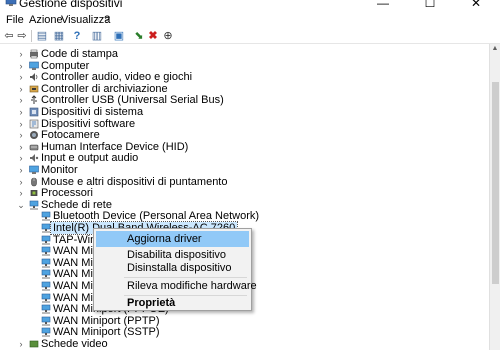 This screenshot has width=500, height=350. I want to click on view-icon: ▦, so click(59, 36).